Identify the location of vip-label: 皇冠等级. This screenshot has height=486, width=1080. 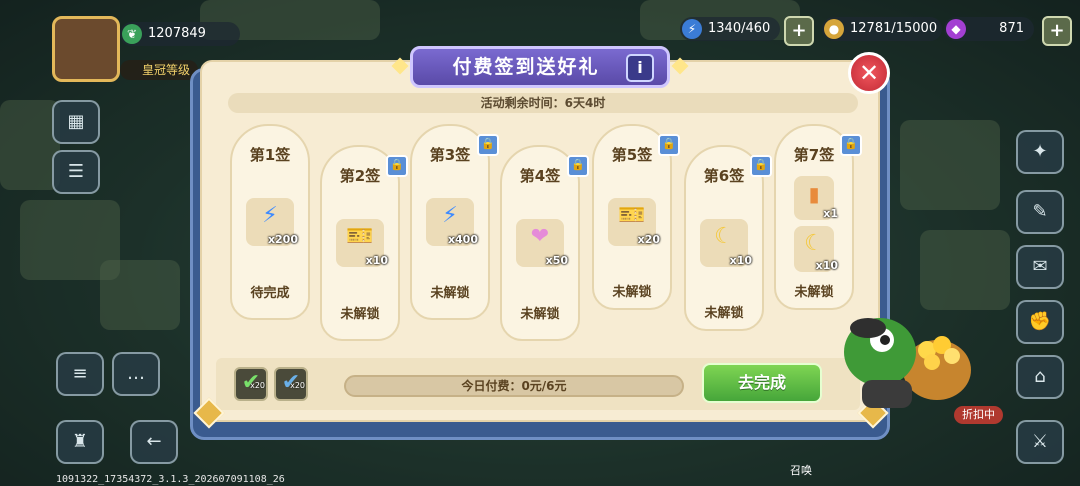
(159, 70).